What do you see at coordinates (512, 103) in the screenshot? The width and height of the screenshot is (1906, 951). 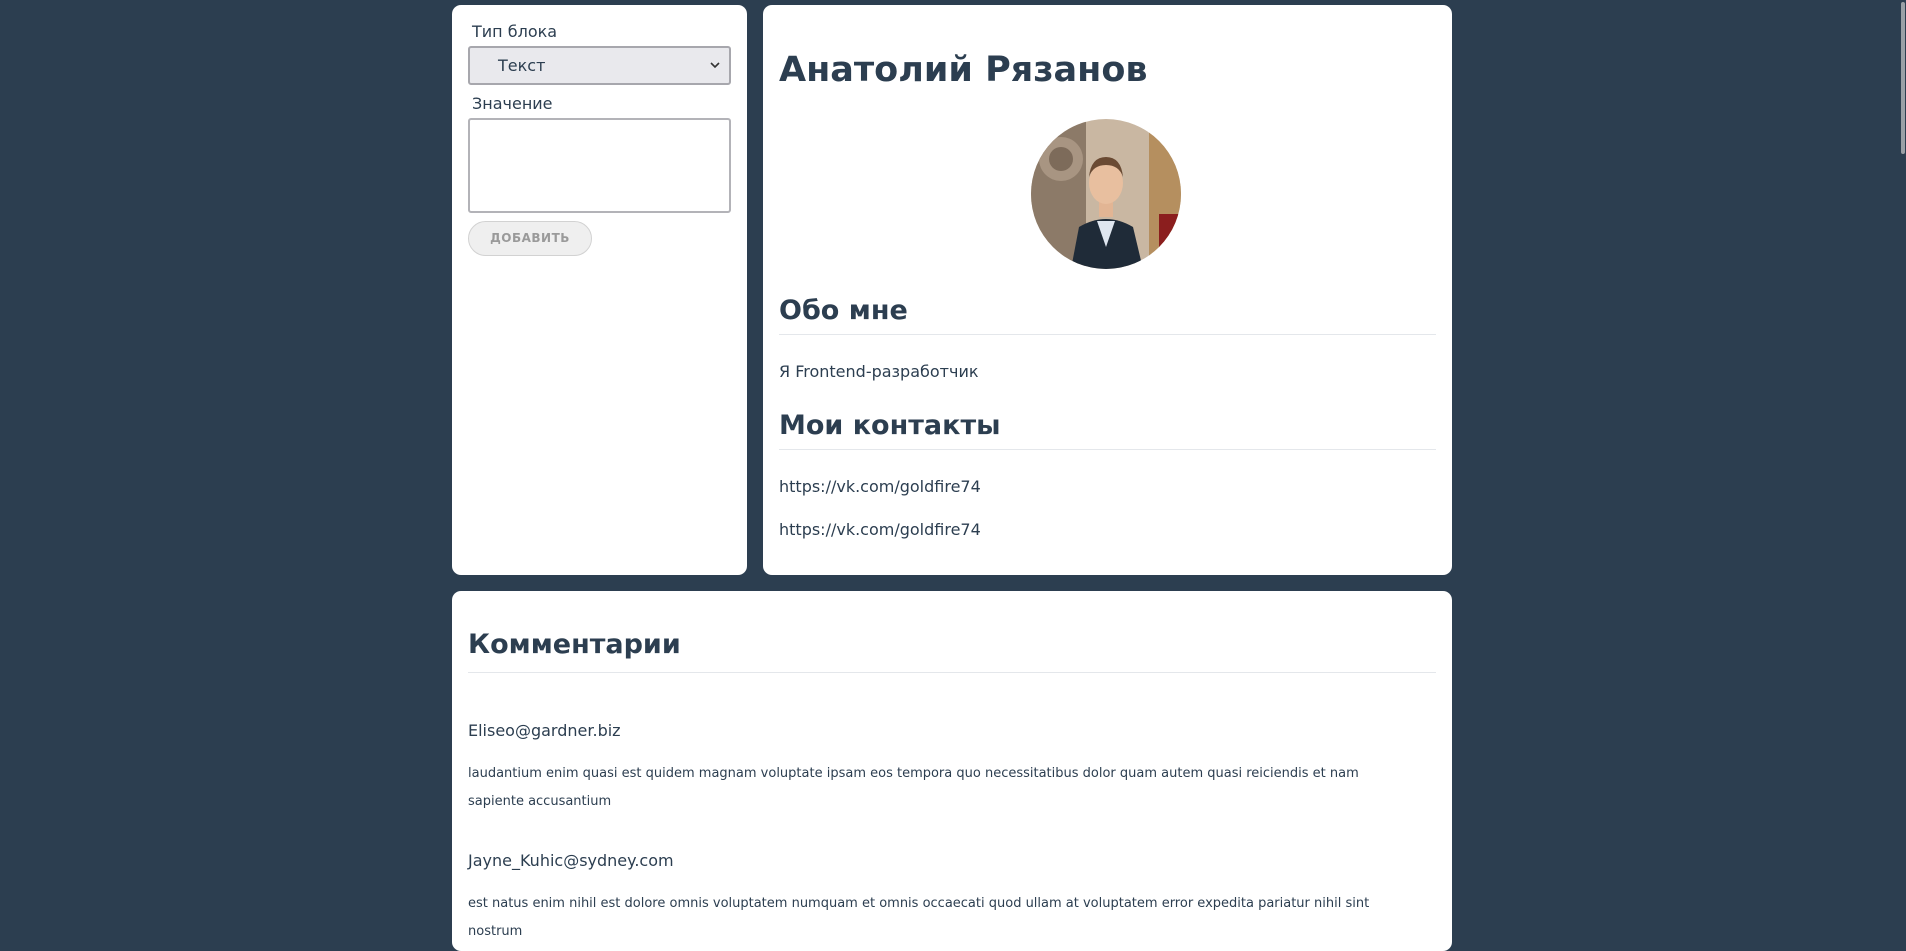 I see `value-label: Значение` at bounding box center [512, 103].